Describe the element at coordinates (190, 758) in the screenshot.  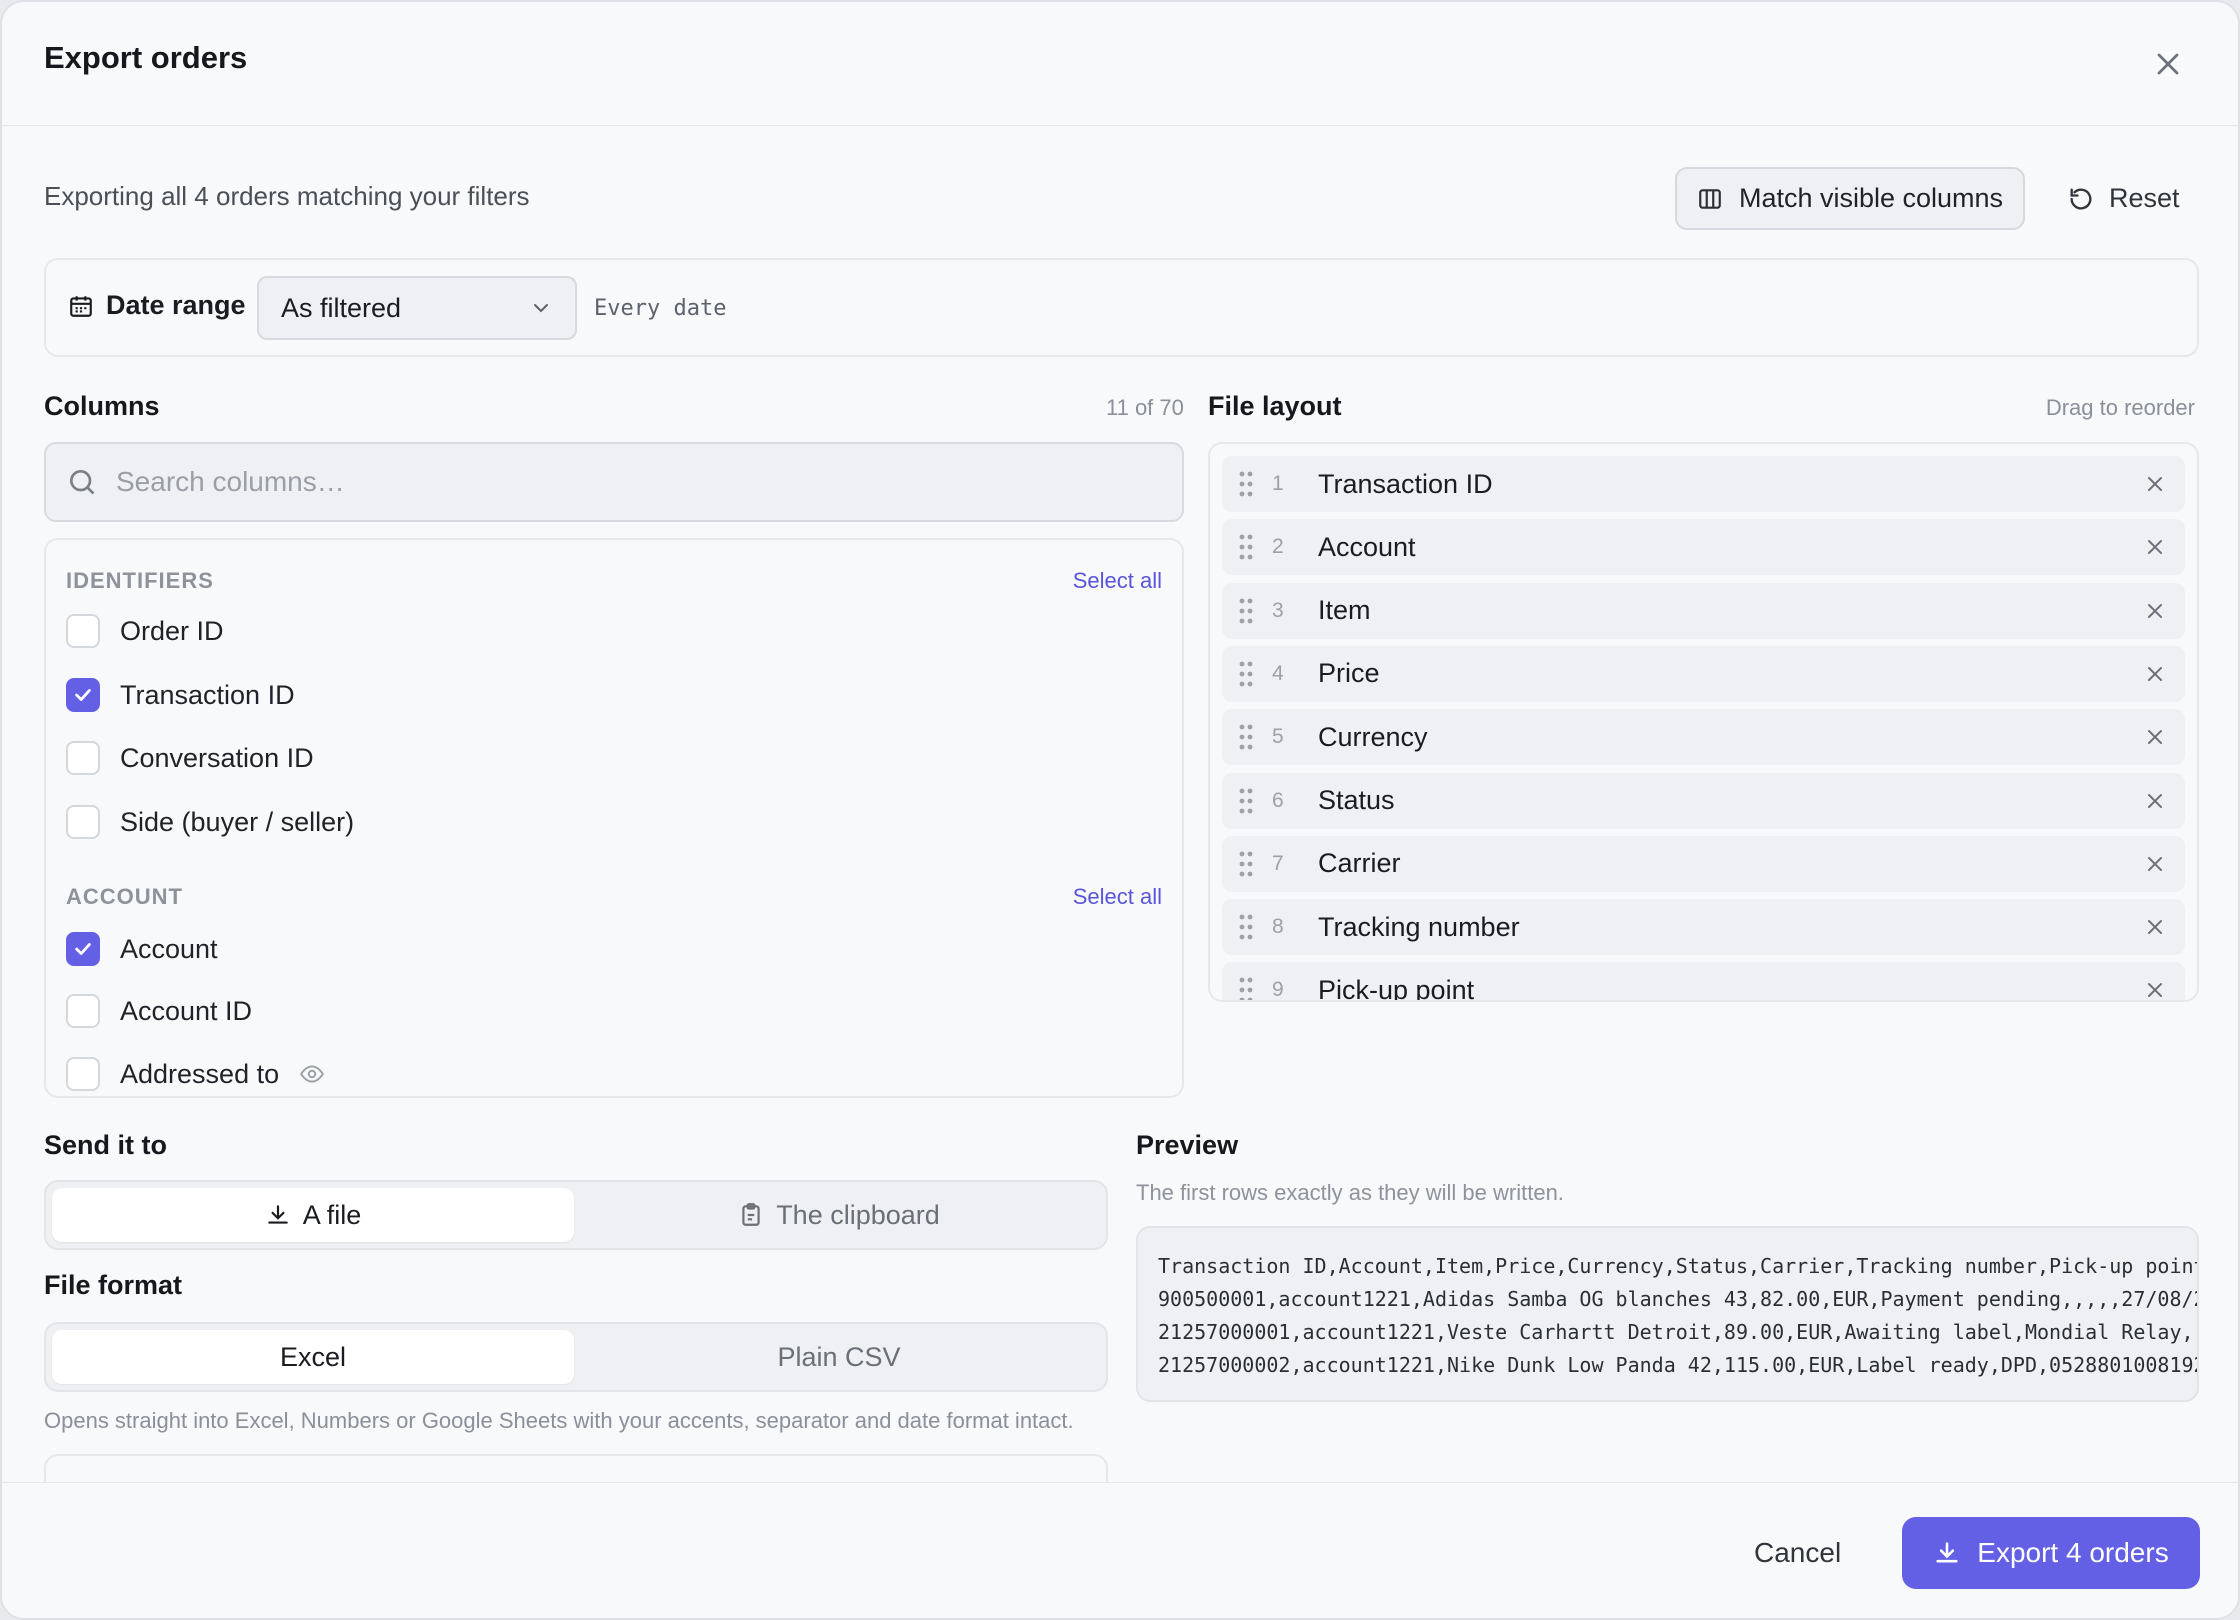
I see `column-option: Conversation ID` at that location.